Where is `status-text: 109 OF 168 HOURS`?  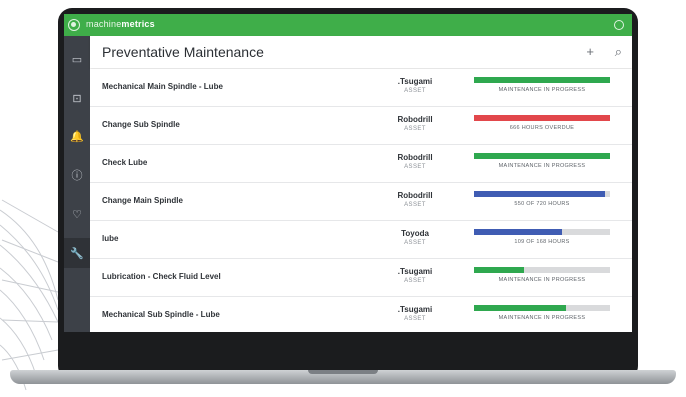 status-text: 109 OF 168 HOURS is located at coordinates (542, 242).